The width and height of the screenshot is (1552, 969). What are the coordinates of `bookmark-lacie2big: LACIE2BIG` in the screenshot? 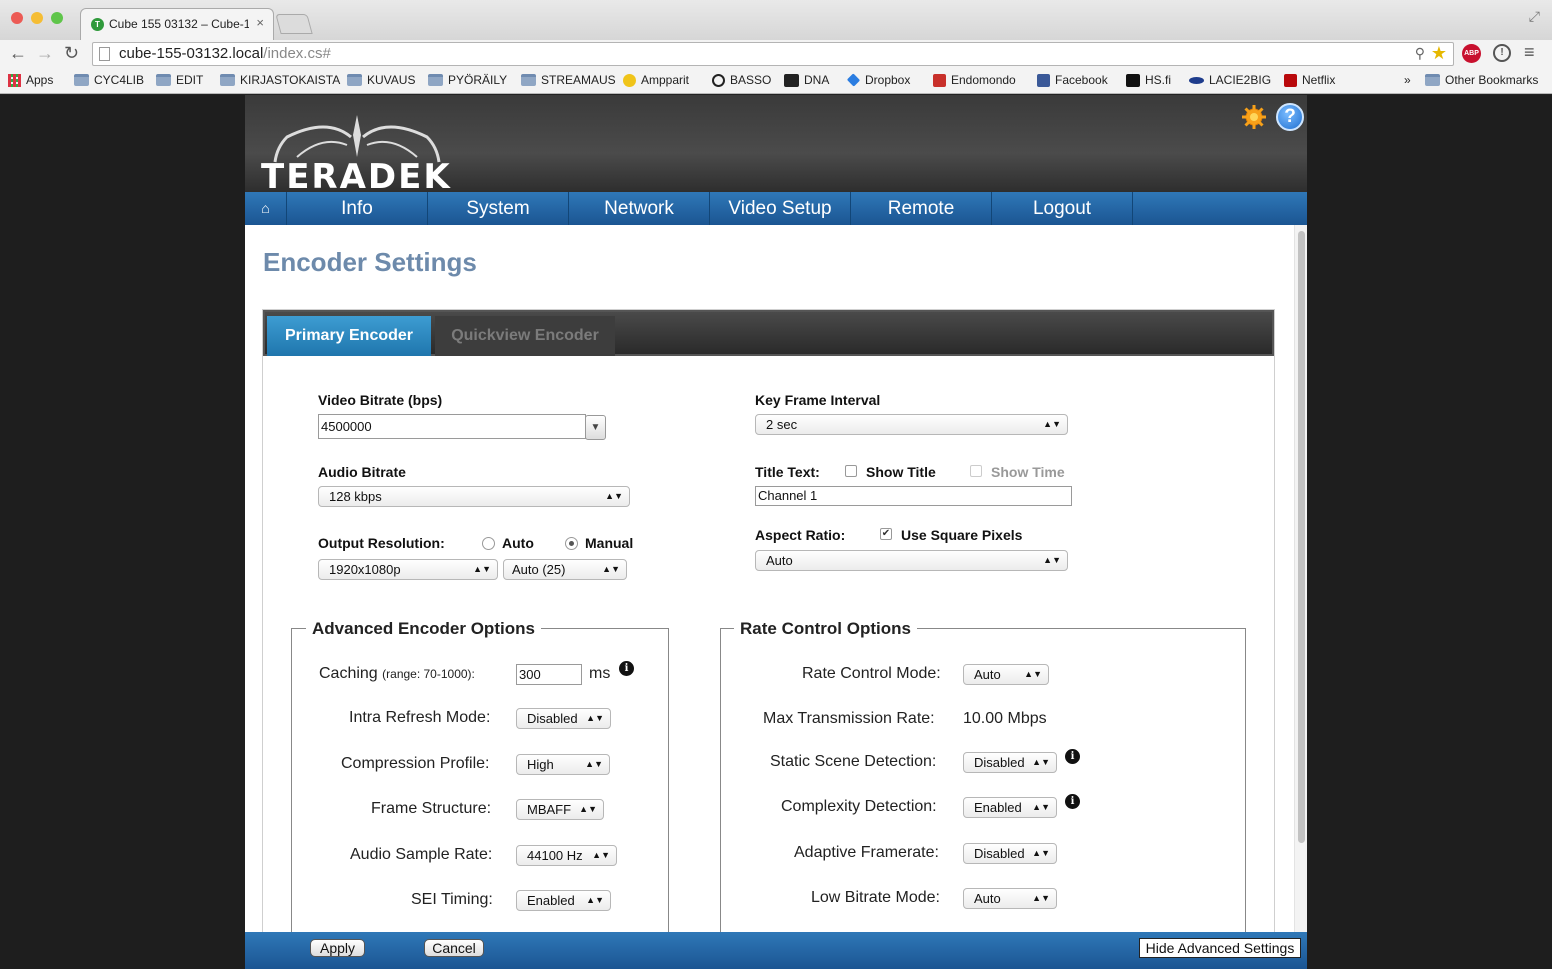 It's located at (1230, 80).